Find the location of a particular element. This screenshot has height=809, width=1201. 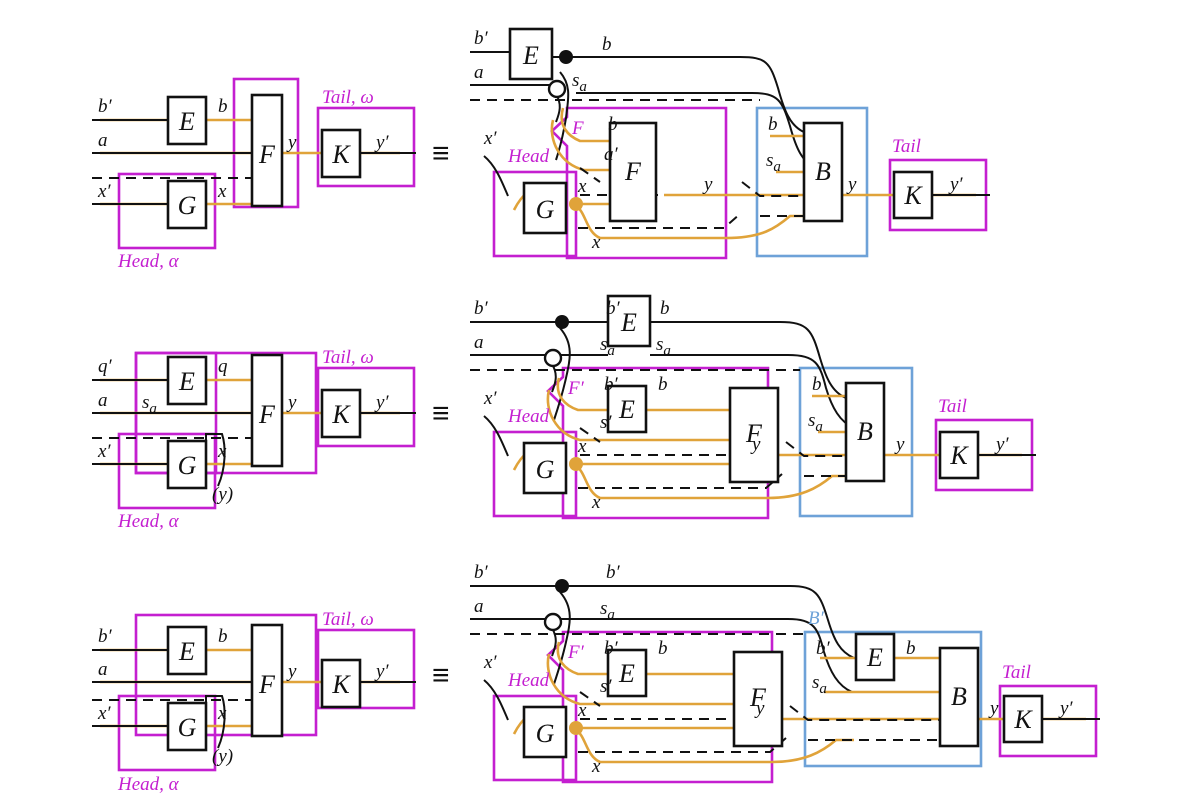

row1-right-wire-discard-down is located at coordinates (558, 108).